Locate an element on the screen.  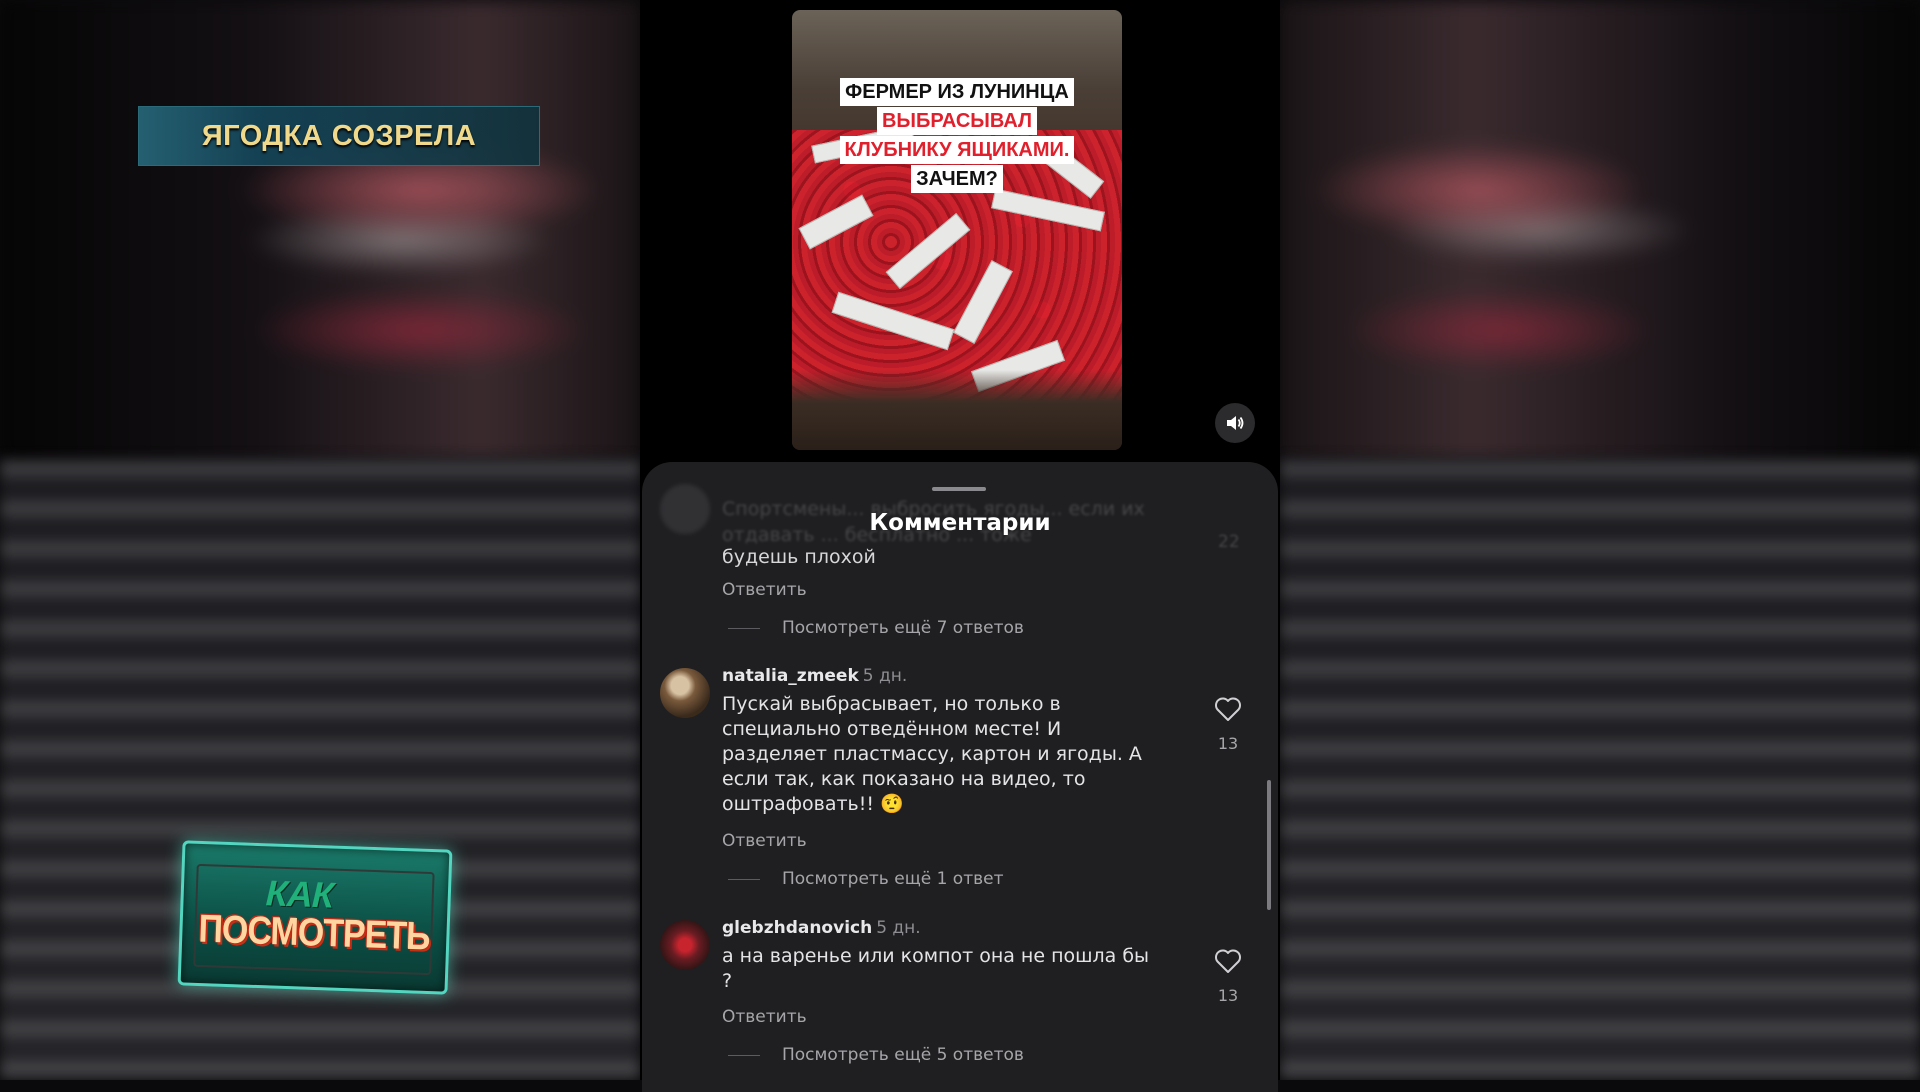
speaker-icon is located at coordinates (1235, 423).